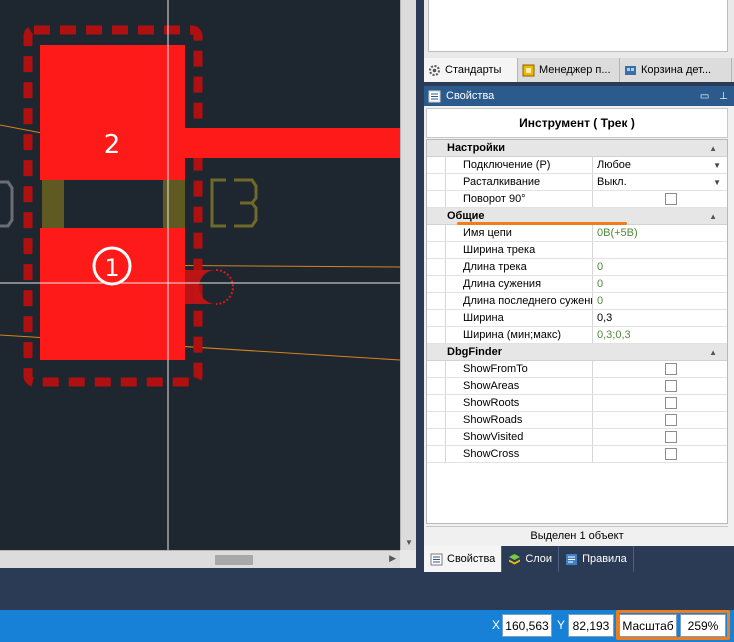 This screenshot has width=734, height=642. What do you see at coordinates (671, 420) in the screenshot?
I see `showroads-checkbox` at bounding box center [671, 420].